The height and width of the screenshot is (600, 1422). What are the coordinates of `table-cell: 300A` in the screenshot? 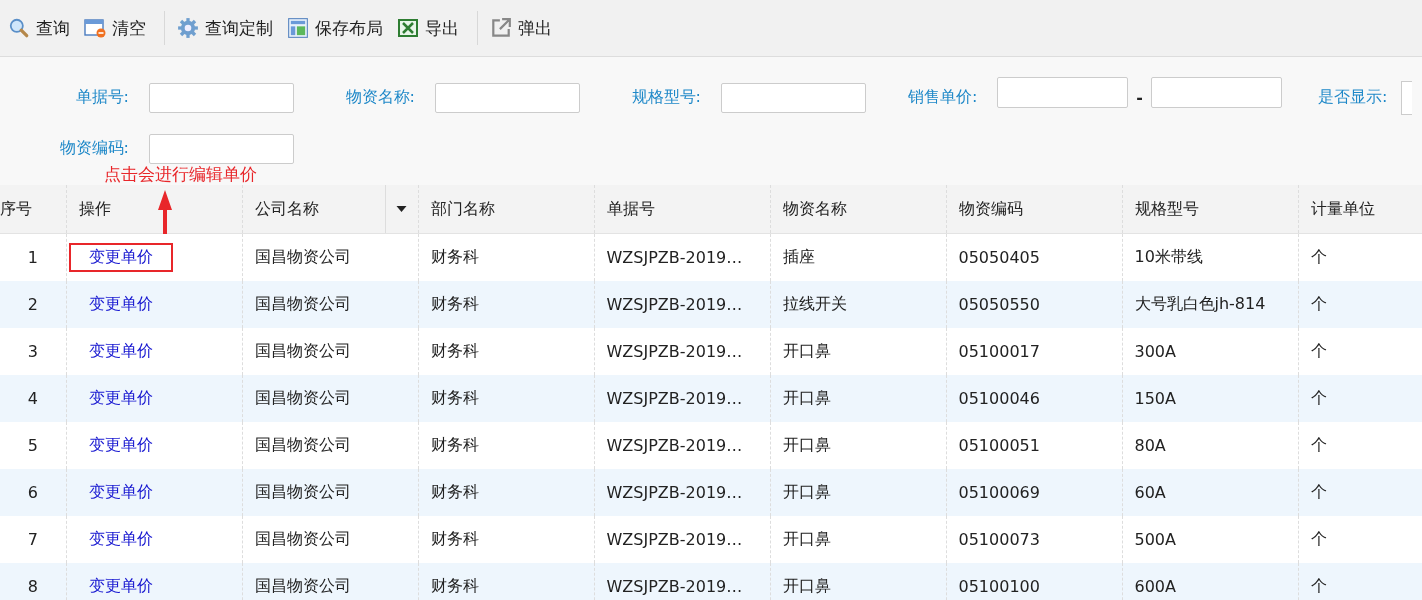 It's located at (1155, 351).